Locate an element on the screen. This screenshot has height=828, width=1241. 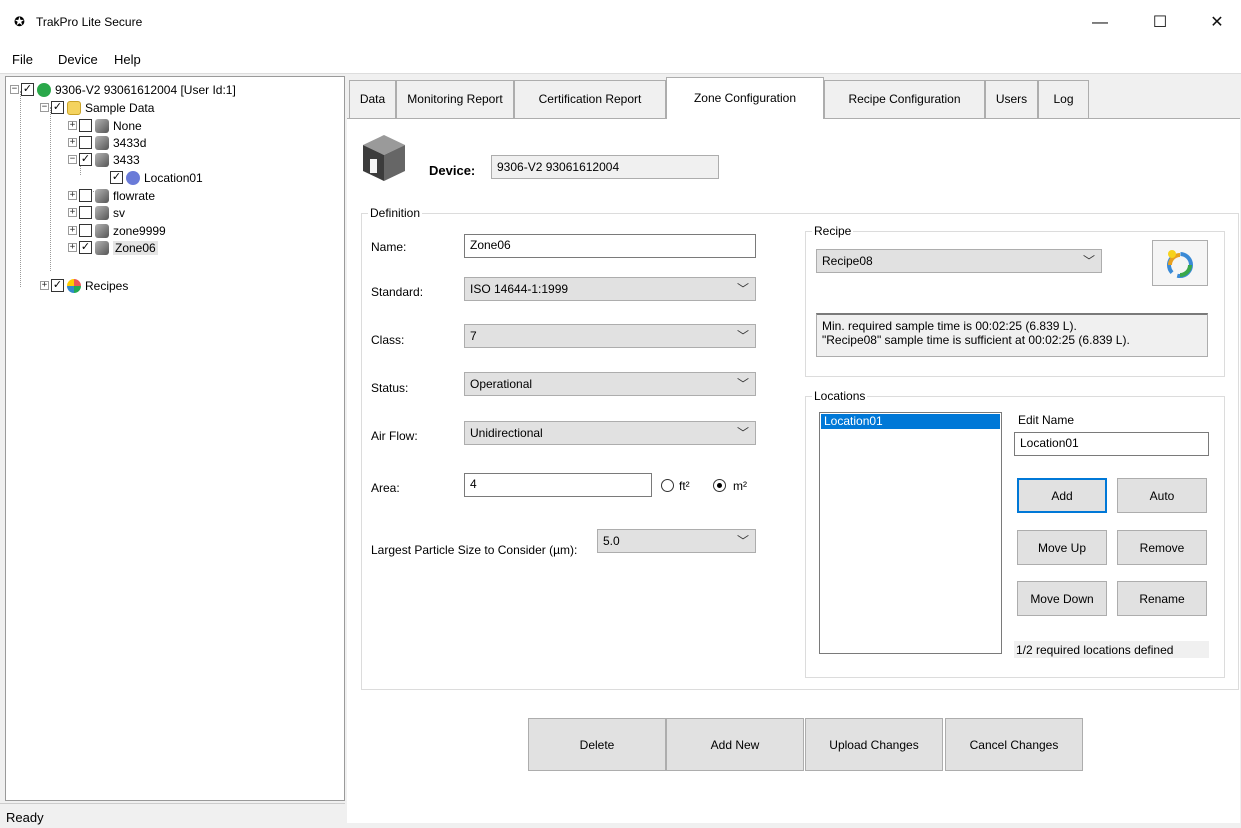
tree-item-recipes: + ✓ Recipes is located at coordinates (84, 285).